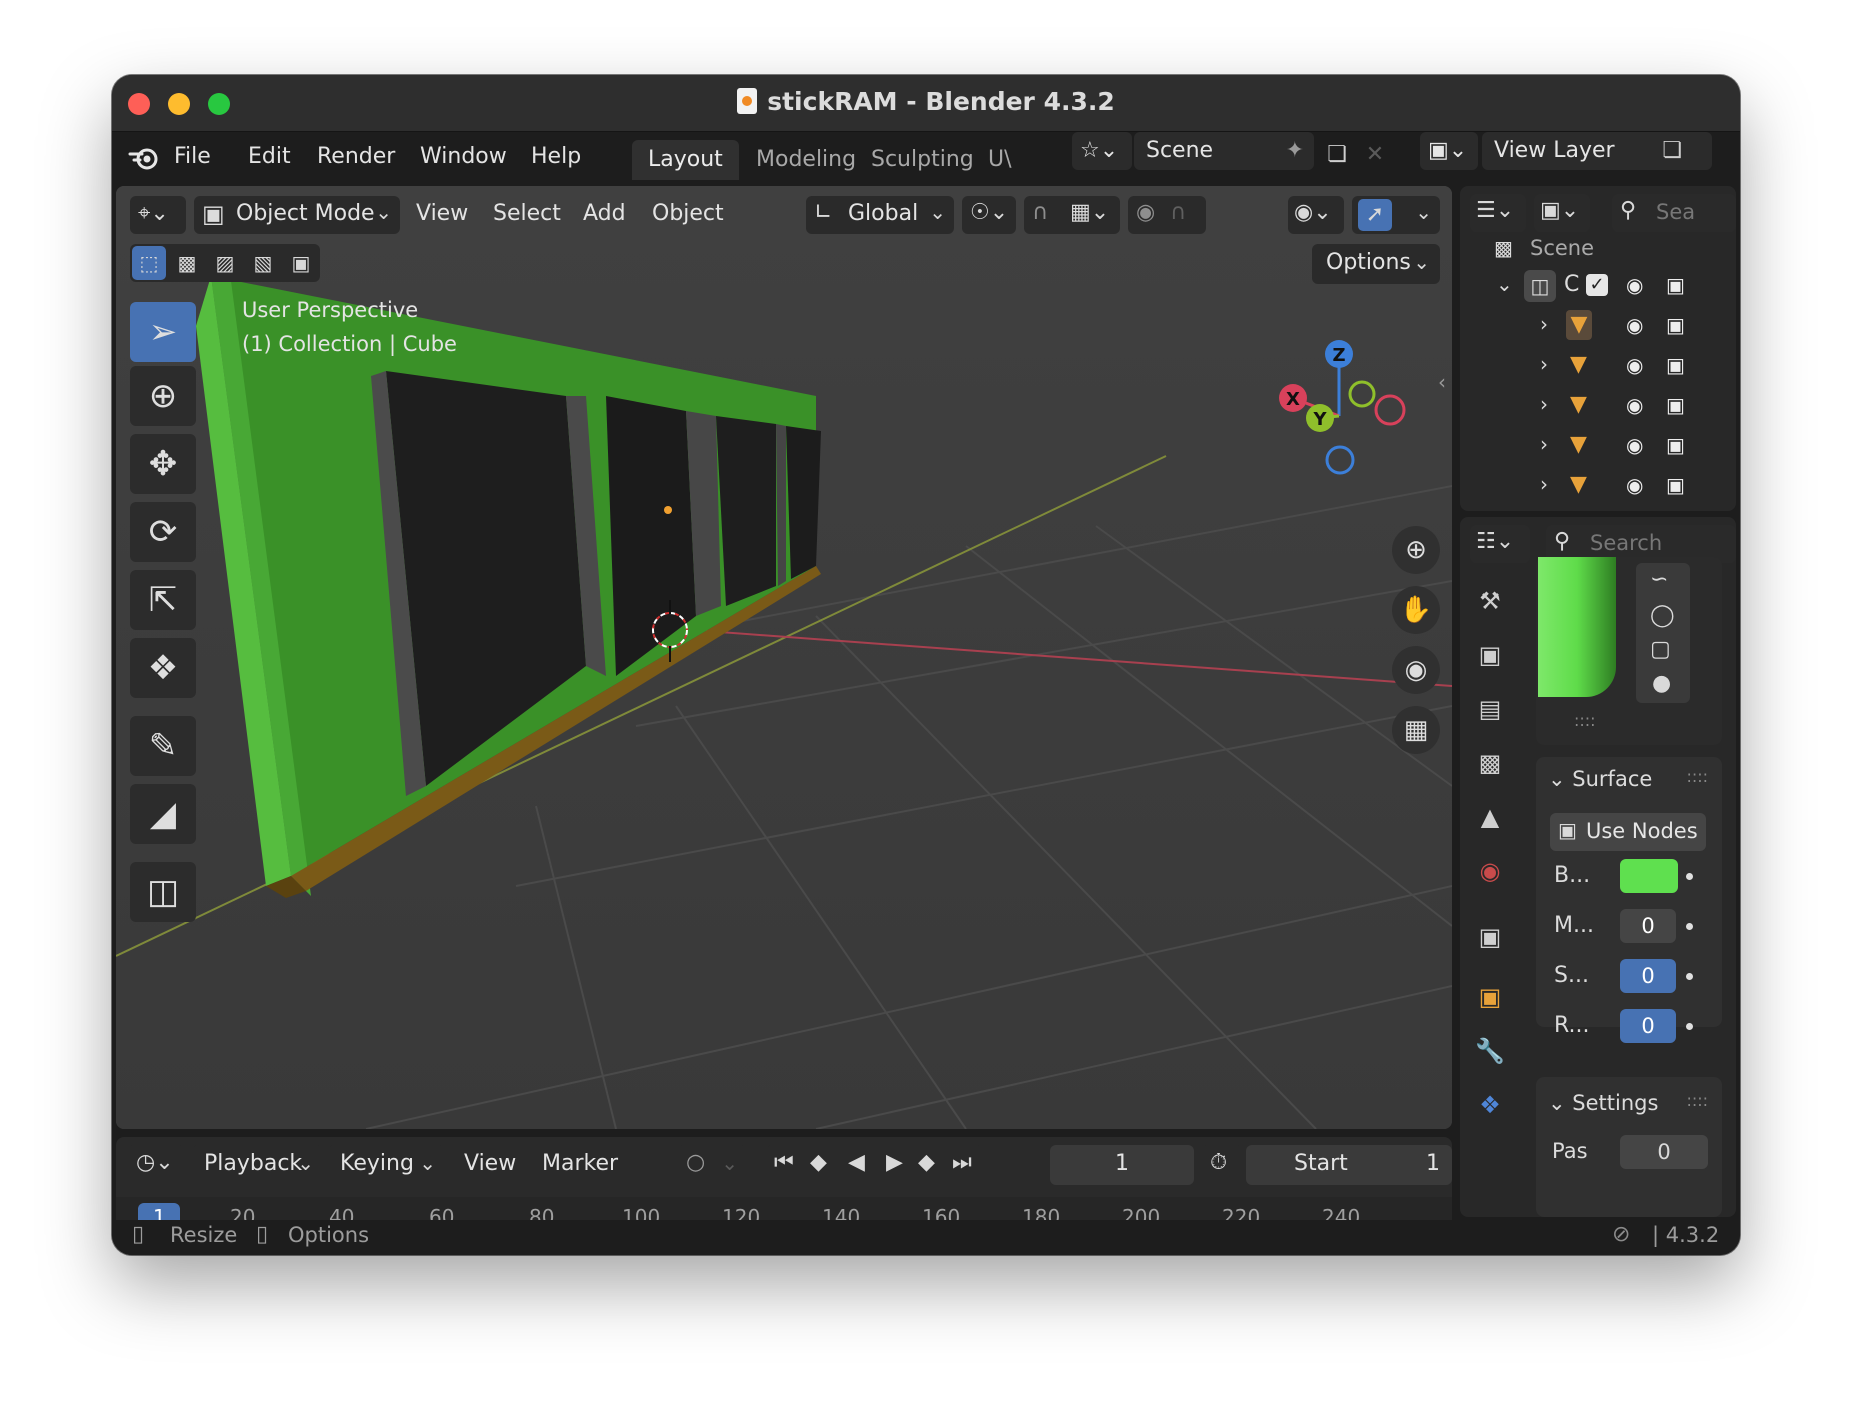 The image size is (1850, 1402). Describe the element at coordinates (556, 156) in the screenshot. I see `menu-help: Help` at that location.